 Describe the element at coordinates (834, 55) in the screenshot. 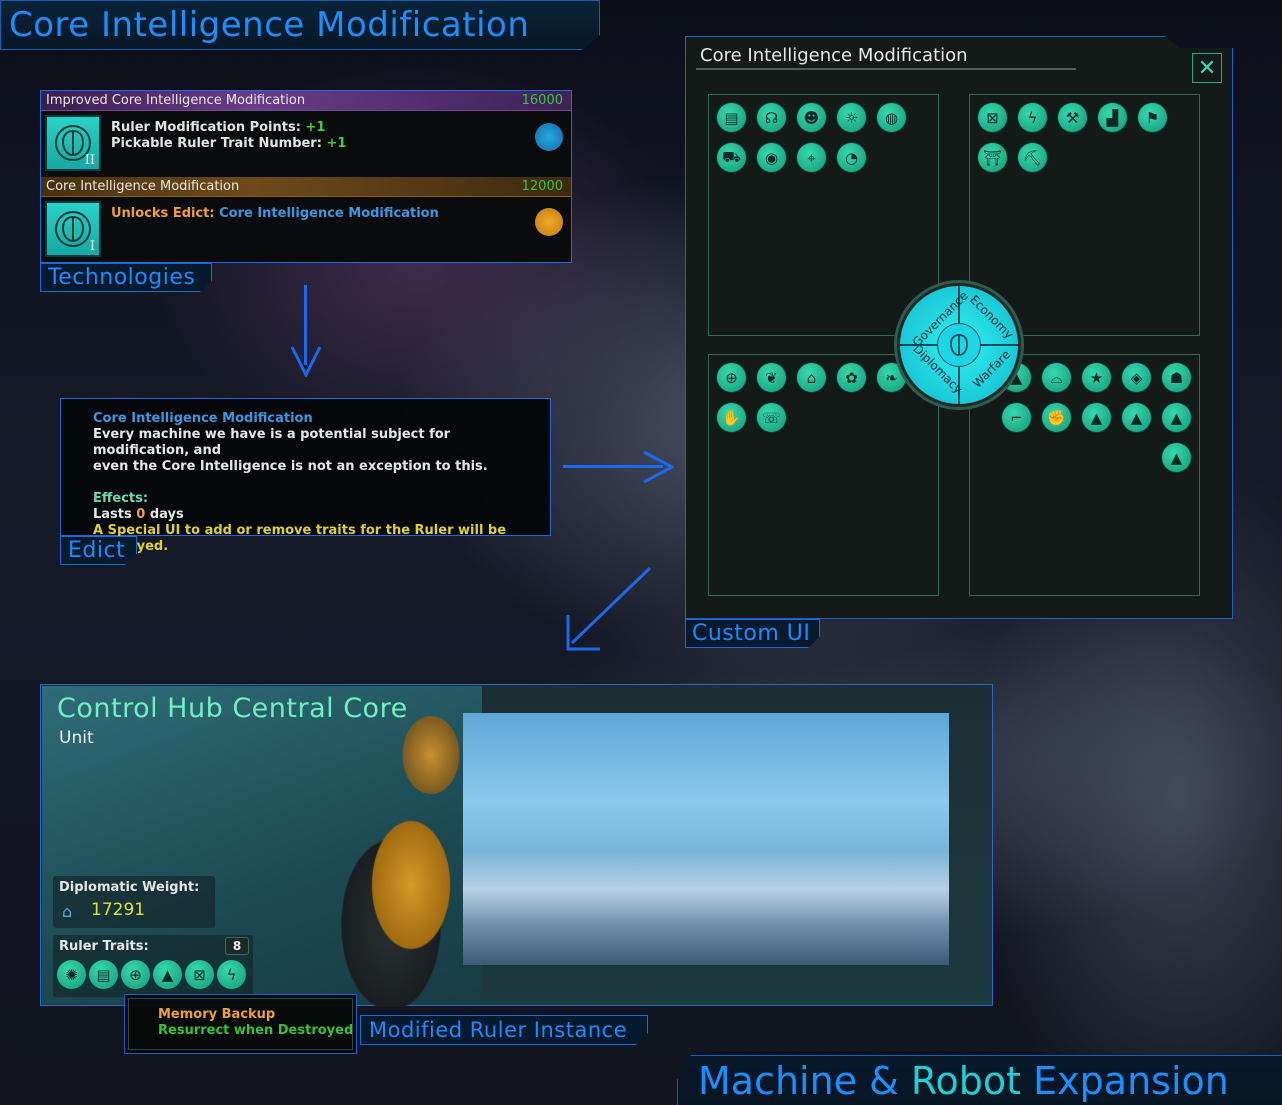

I see `window-title: Core Intelligence Modification` at that location.